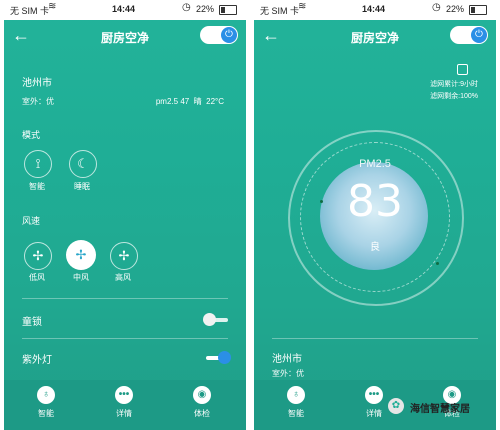  What do you see at coordinates (454, 84) in the screenshot?
I see `filter-used: 滤网累计:9小时` at bounding box center [454, 84].